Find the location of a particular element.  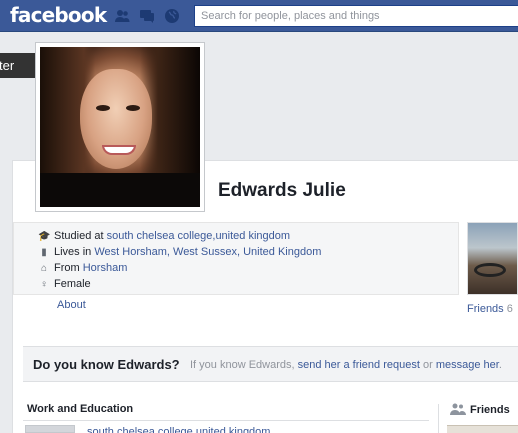

know-text-3: . is located at coordinates (500, 365).